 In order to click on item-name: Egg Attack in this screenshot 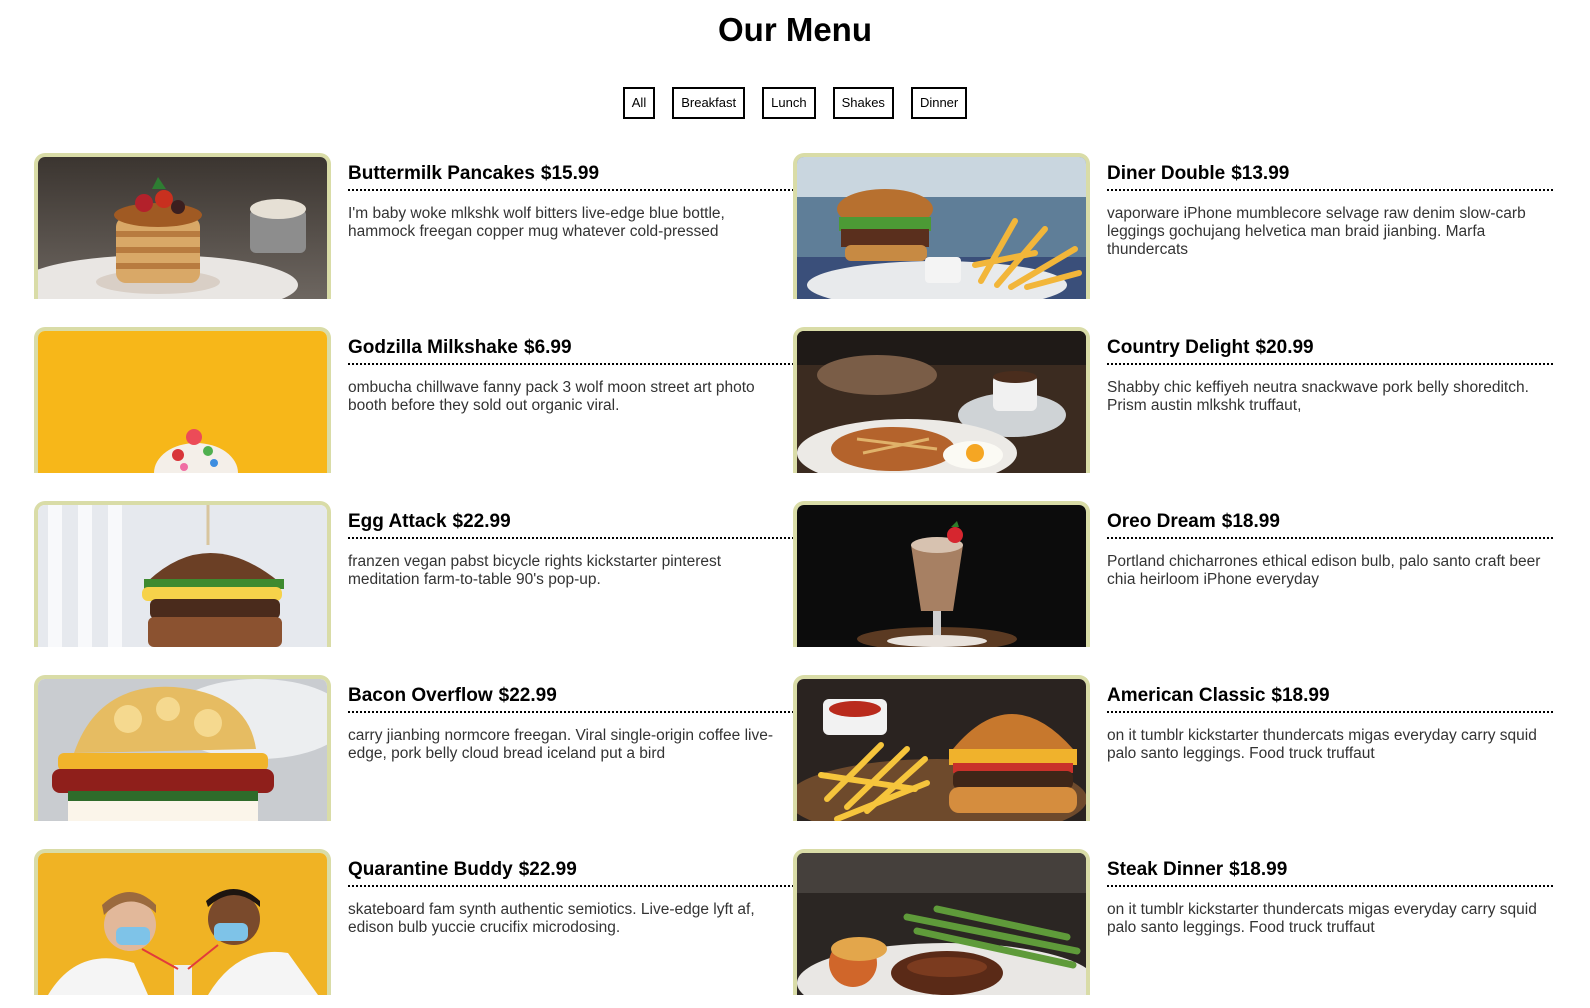, I will do `click(397, 521)`.